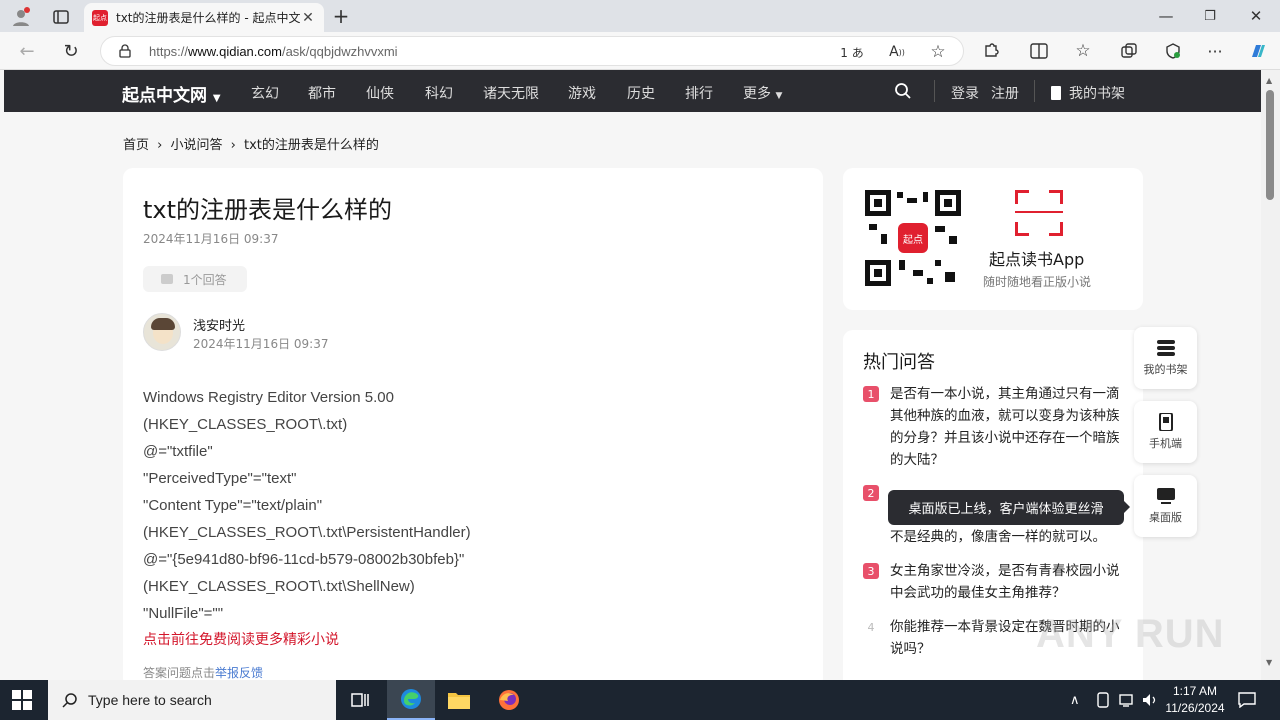  I want to click on answer-author: 浅安时光, so click(219, 324).